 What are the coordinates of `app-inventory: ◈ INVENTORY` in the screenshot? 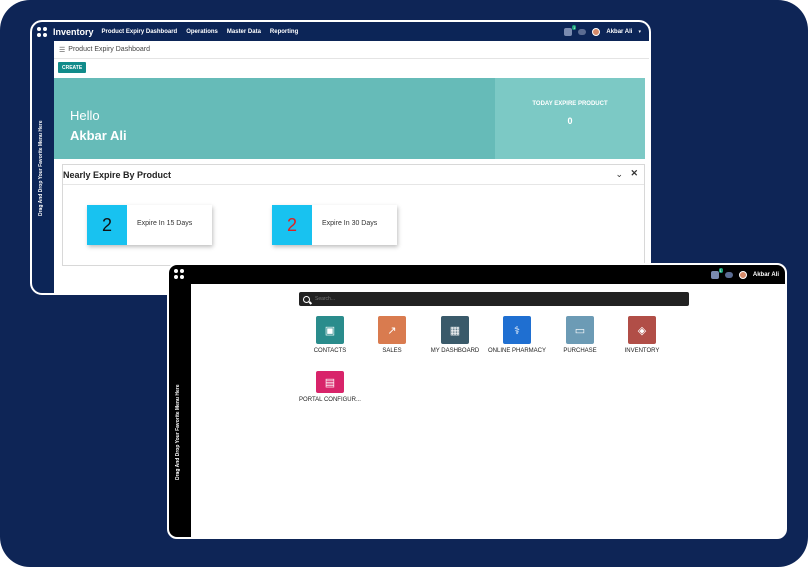 It's located at (642, 335).